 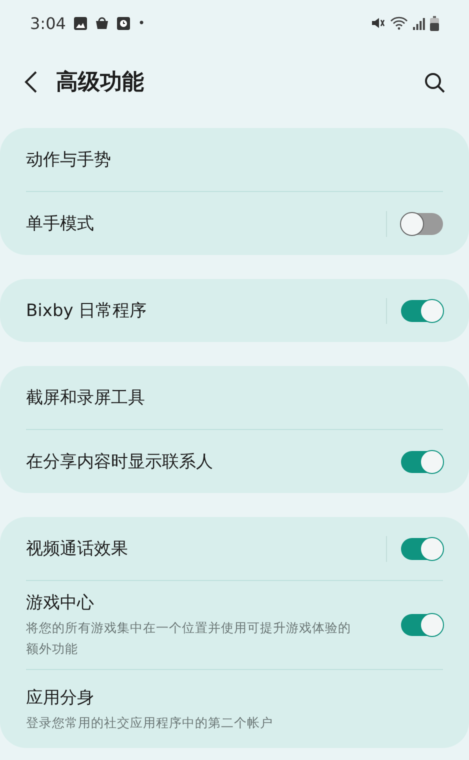 What do you see at coordinates (150, 723) in the screenshot?
I see `setting-description: 登录您常用的社交应用程序中的第二个帐户` at bounding box center [150, 723].